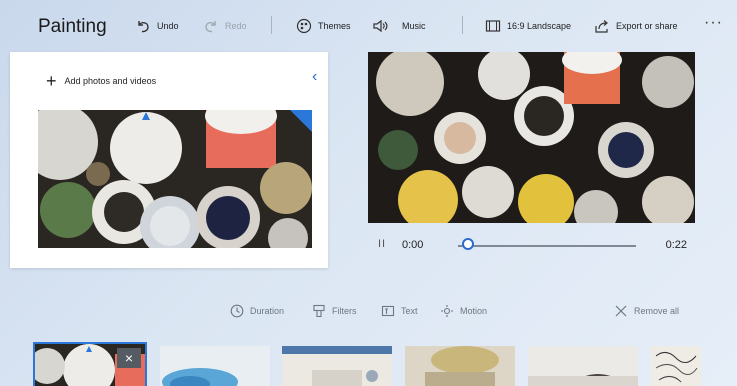 Image resolution: width=737 pixels, height=386 pixels. What do you see at coordinates (168, 26) in the screenshot?
I see `undo-label: Undo` at bounding box center [168, 26].